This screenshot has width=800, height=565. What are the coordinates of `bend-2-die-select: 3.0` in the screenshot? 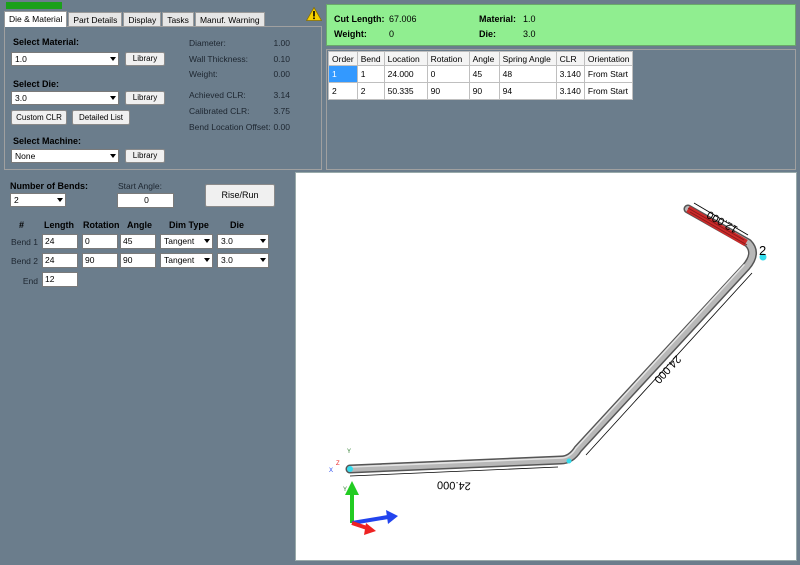 It's located at (243, 260).